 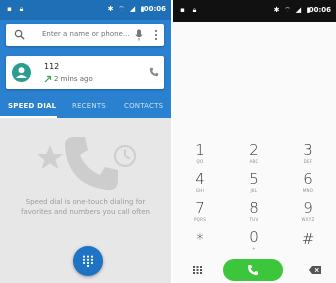 What do you see at coordinates (200, 179) in the screenshot?
I see `key-digit: 4` at bounding box center [200, 179].